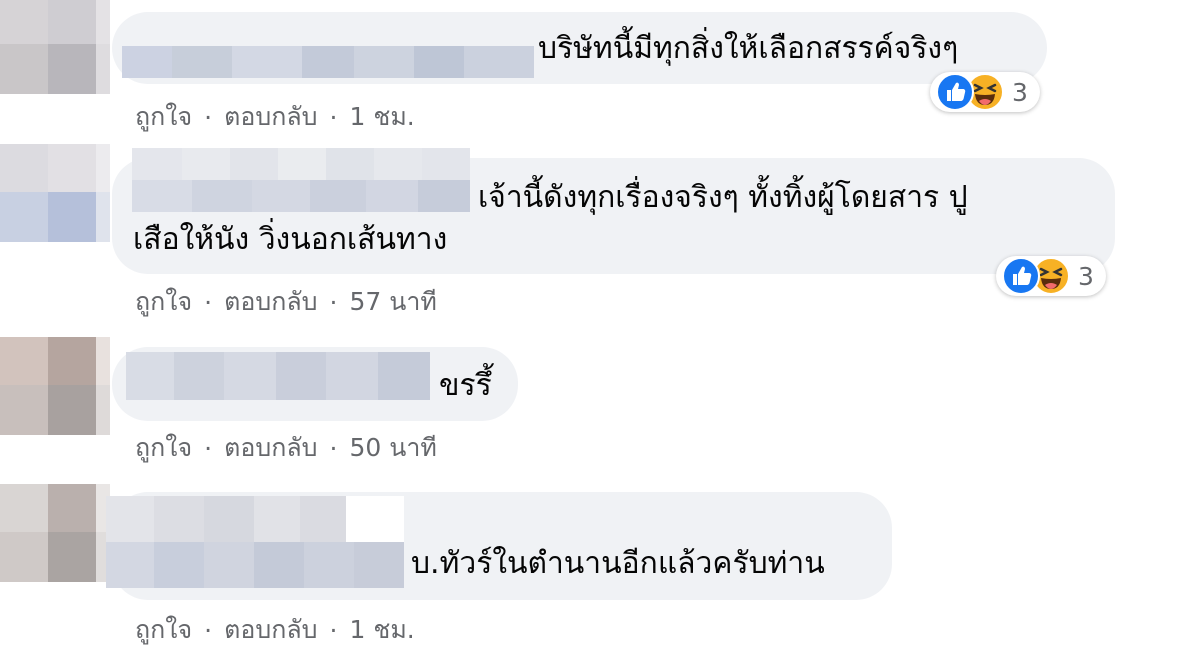 This screenshot has width=1200, height=654. I want to click on comment-actions: ถูกใจ · ตอบกลับ · 57 นาที, so click(286, 302).